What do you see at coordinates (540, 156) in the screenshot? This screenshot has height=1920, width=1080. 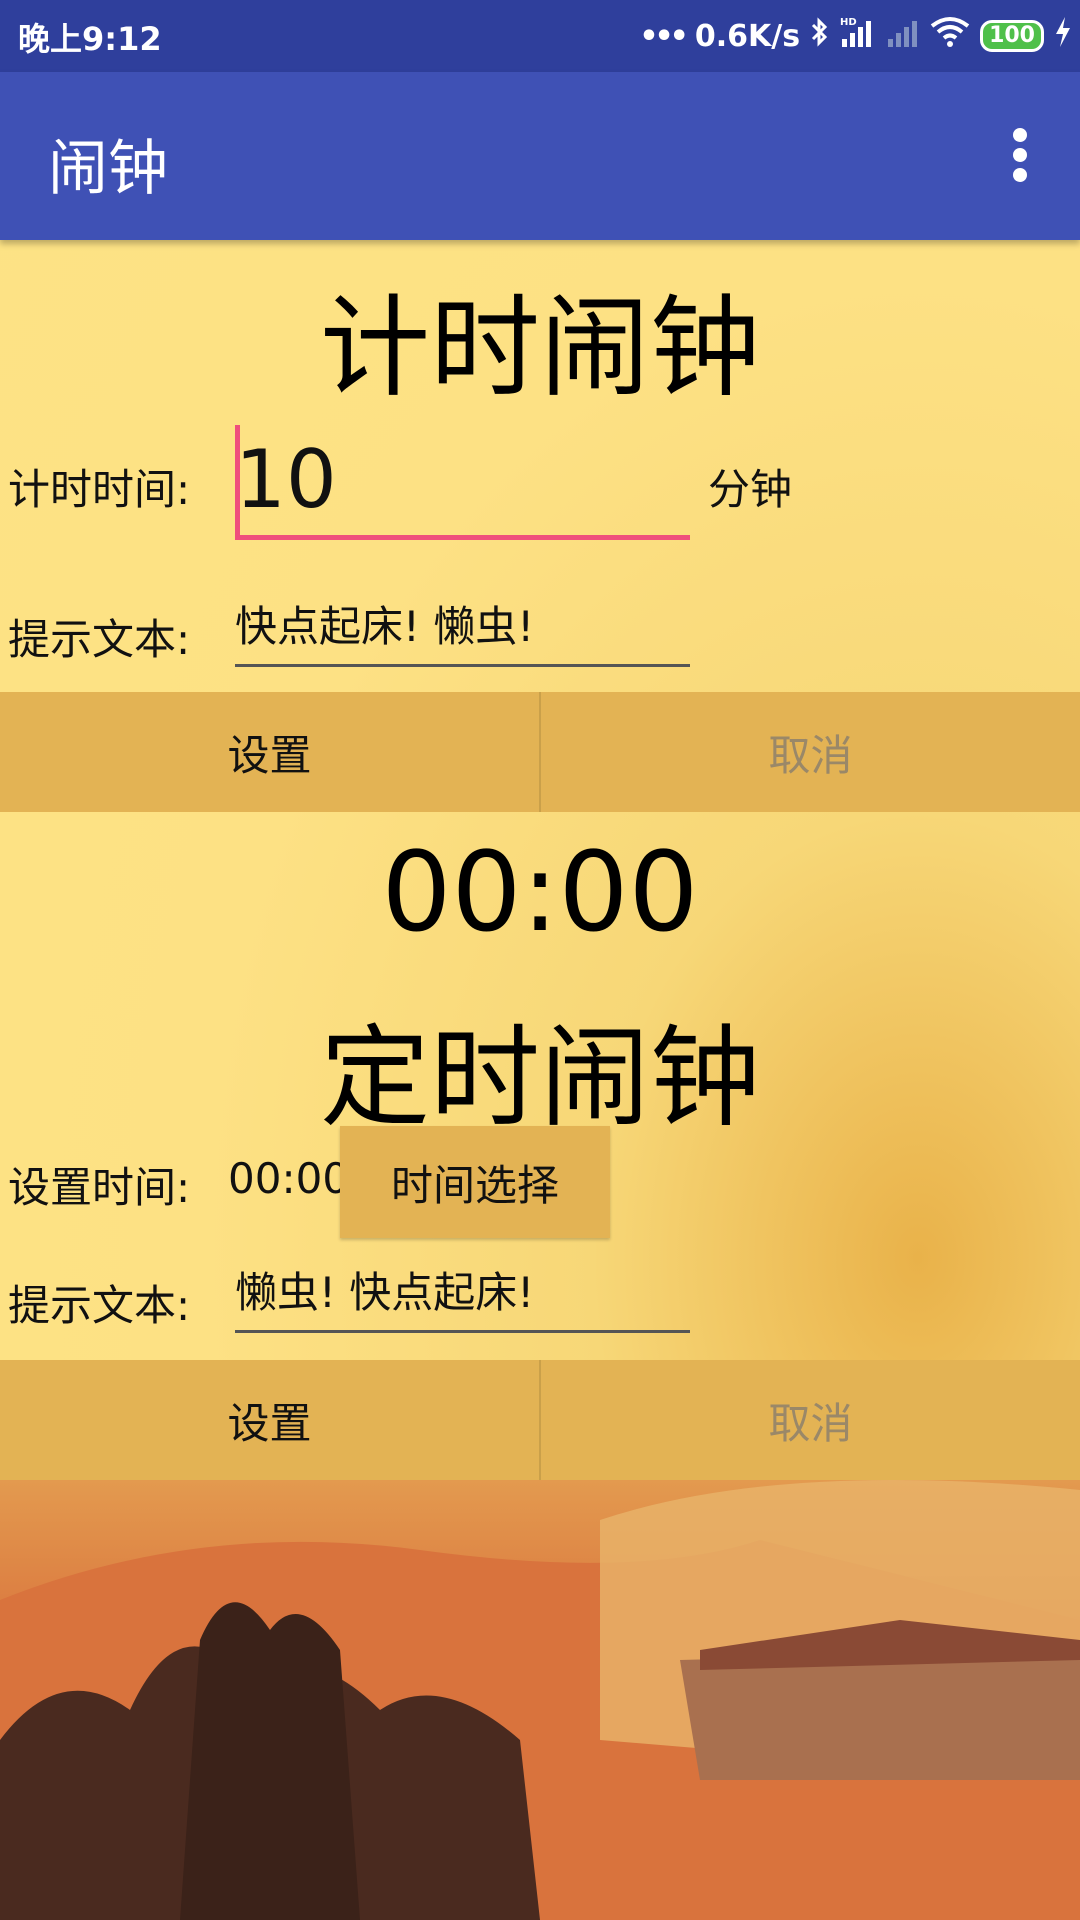 I see `app-bar: 闹钟` at bounding box center [540, 156].